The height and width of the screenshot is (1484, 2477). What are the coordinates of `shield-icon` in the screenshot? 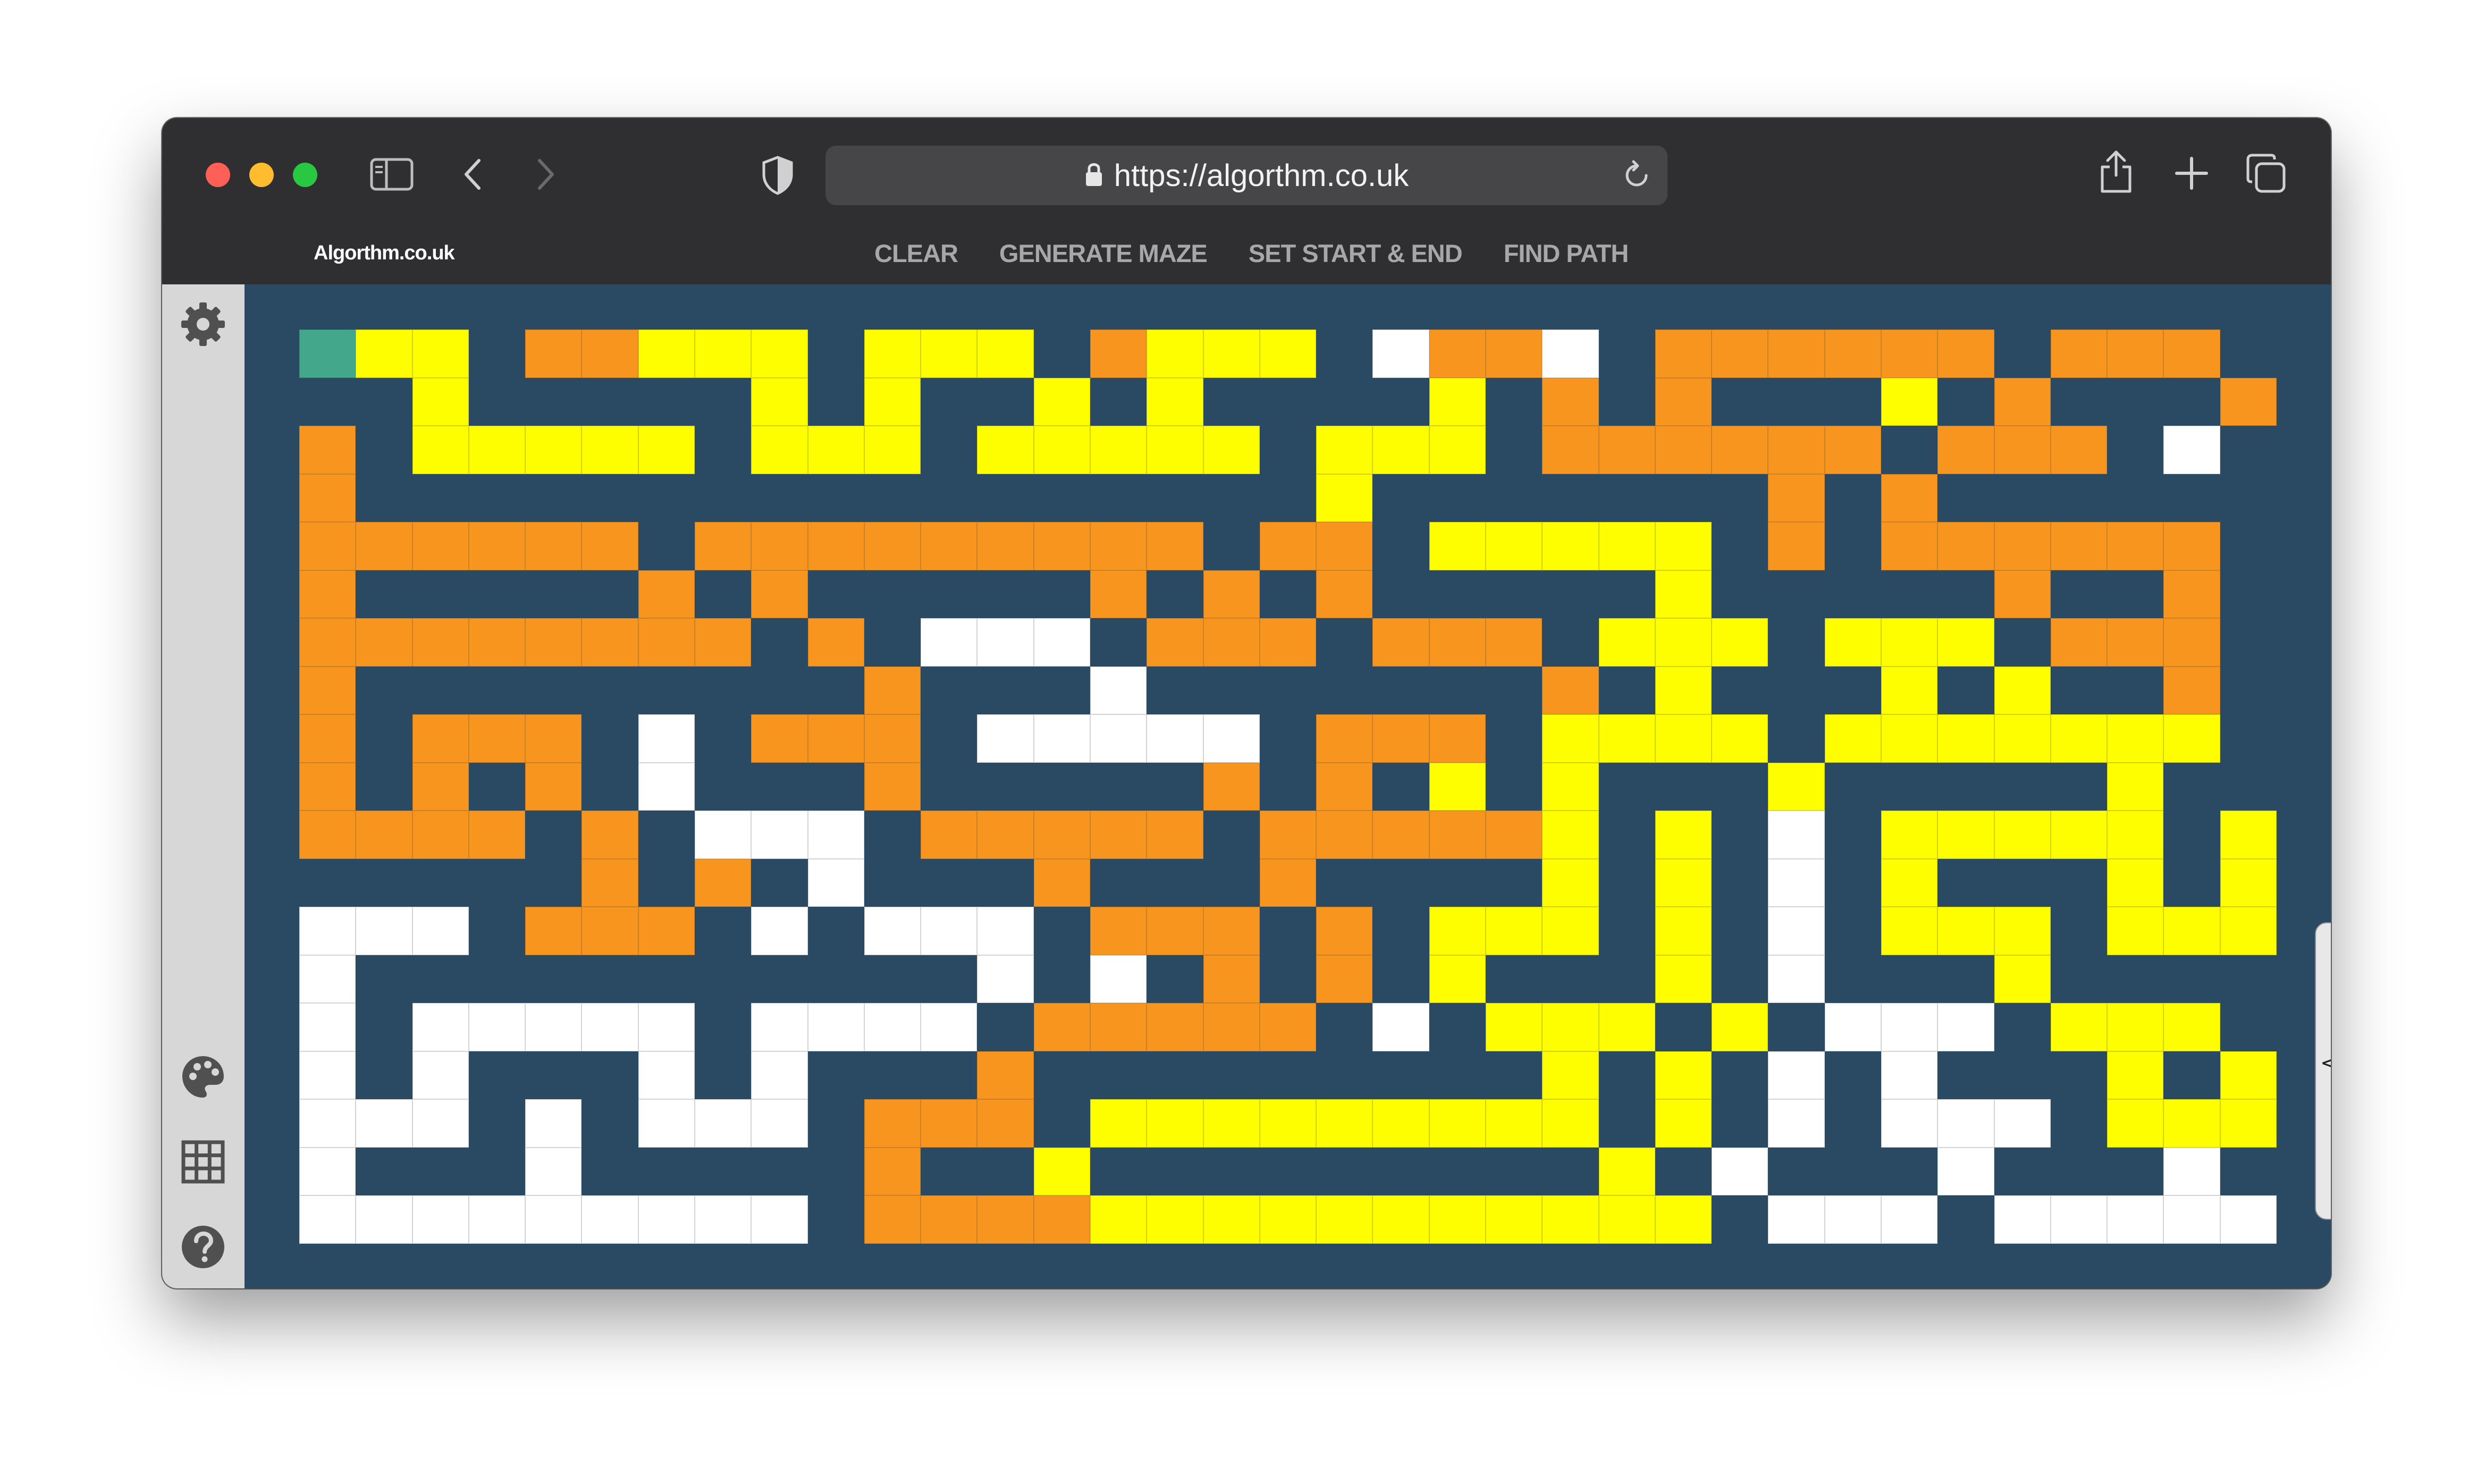 It's located at (778, 176).